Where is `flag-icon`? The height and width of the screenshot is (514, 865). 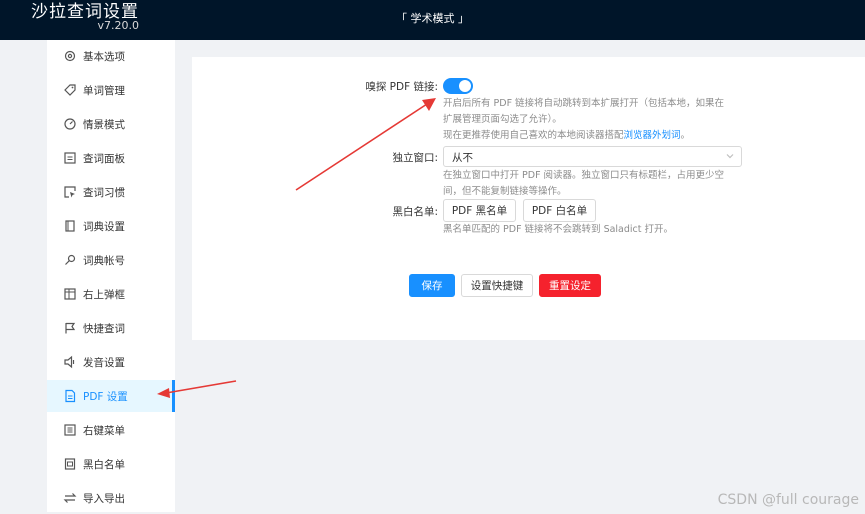
flag-icon is located at coordinates (70, 328).